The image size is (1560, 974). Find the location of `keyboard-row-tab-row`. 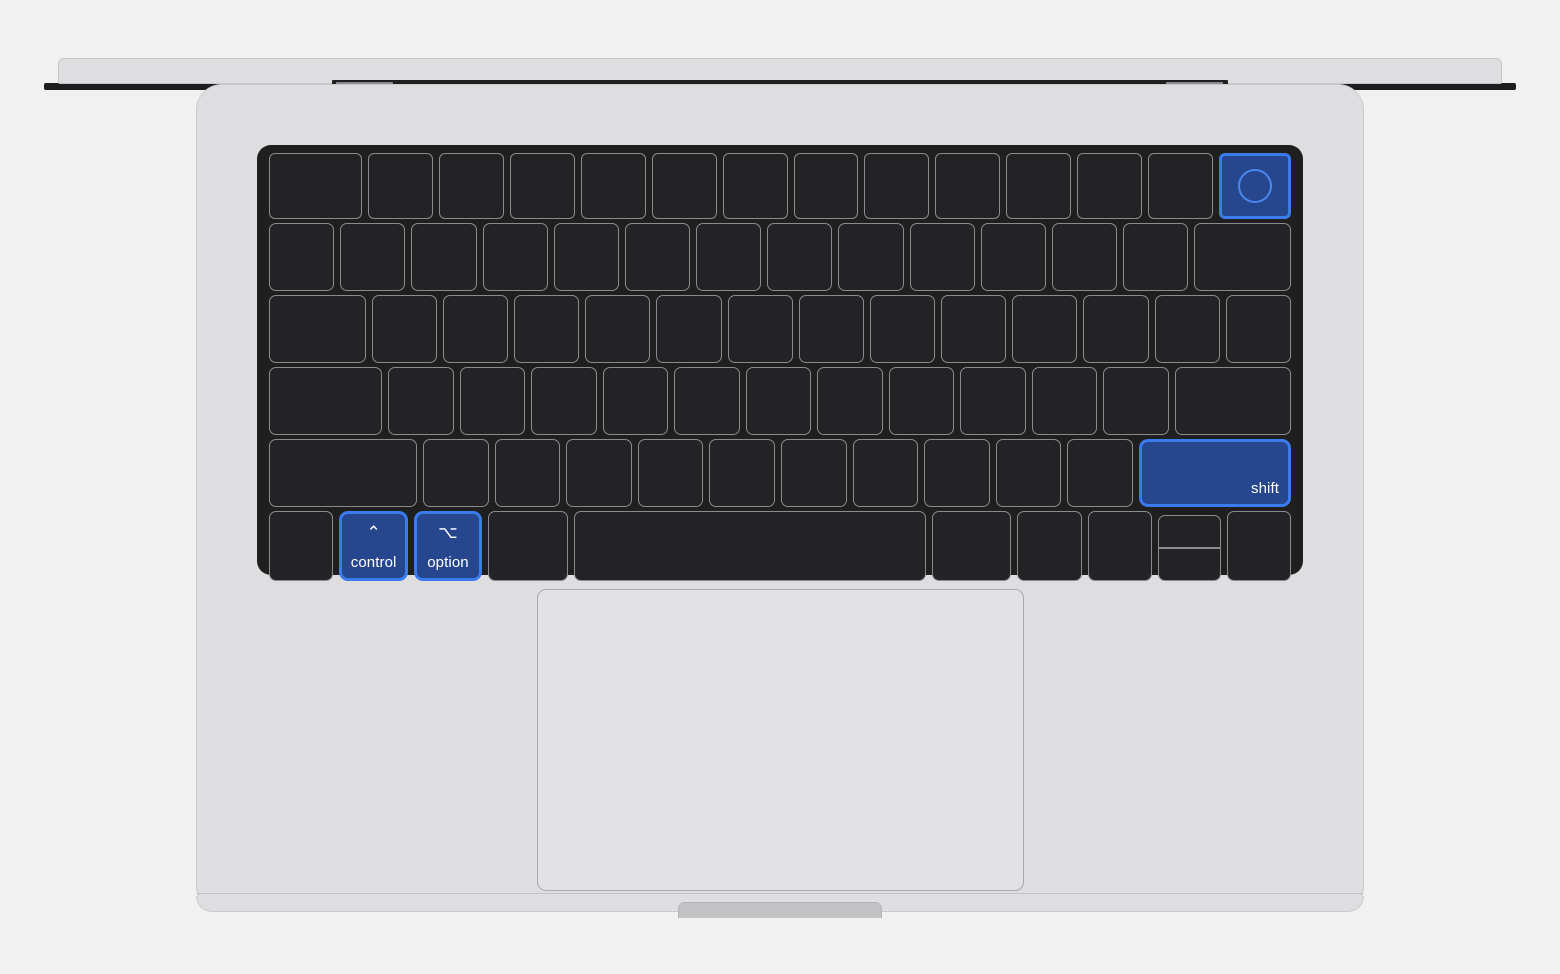

keyboard-row-tab-row is located at coordinates (780, 329).